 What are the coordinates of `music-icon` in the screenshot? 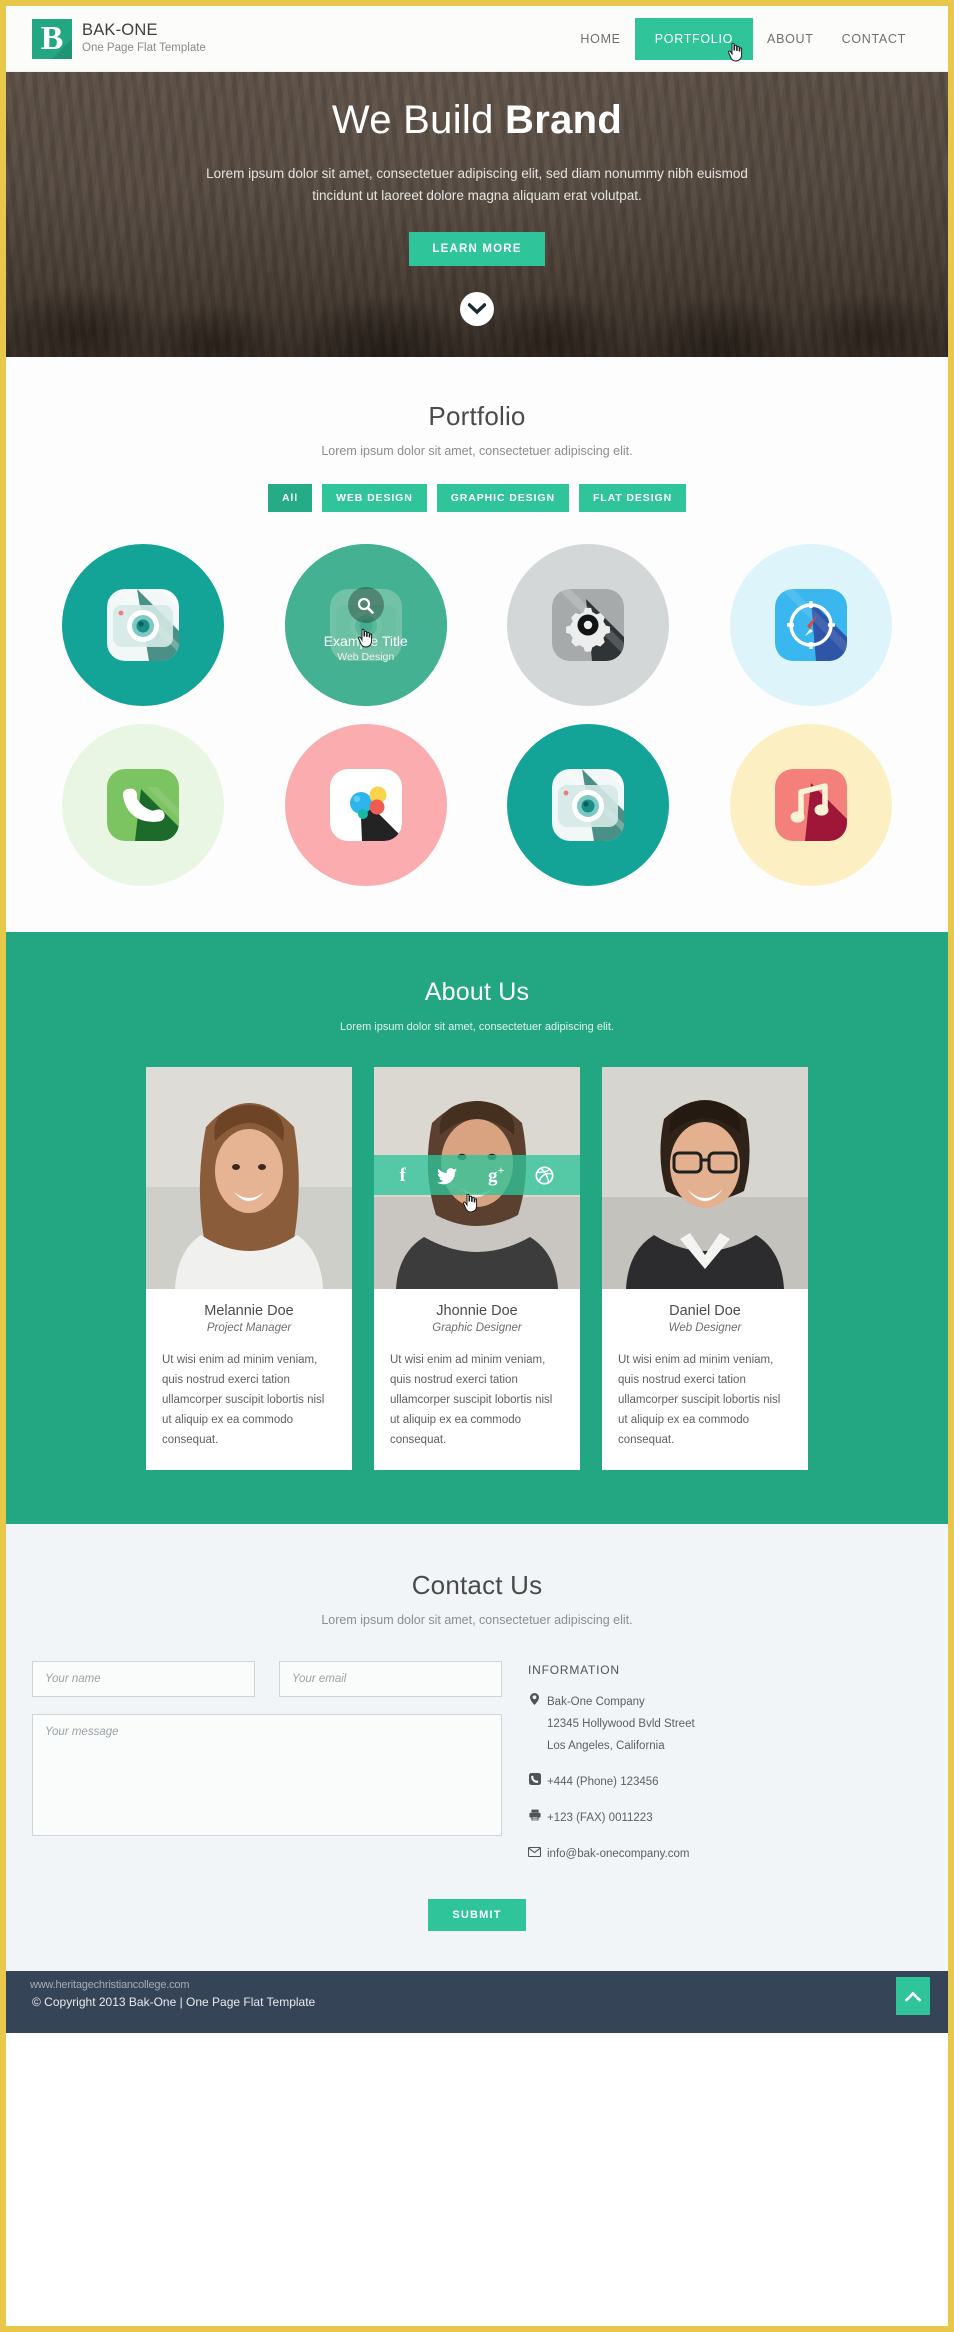 It's located at (810, 805).